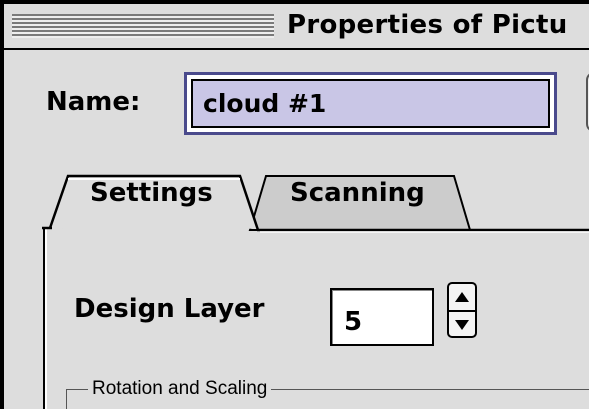 Image resolution: width=589 pixels, height=409 pixels. Describe the element at coordinates (66, 399) in the screenshot. I see `group-box-left-border` at that location.